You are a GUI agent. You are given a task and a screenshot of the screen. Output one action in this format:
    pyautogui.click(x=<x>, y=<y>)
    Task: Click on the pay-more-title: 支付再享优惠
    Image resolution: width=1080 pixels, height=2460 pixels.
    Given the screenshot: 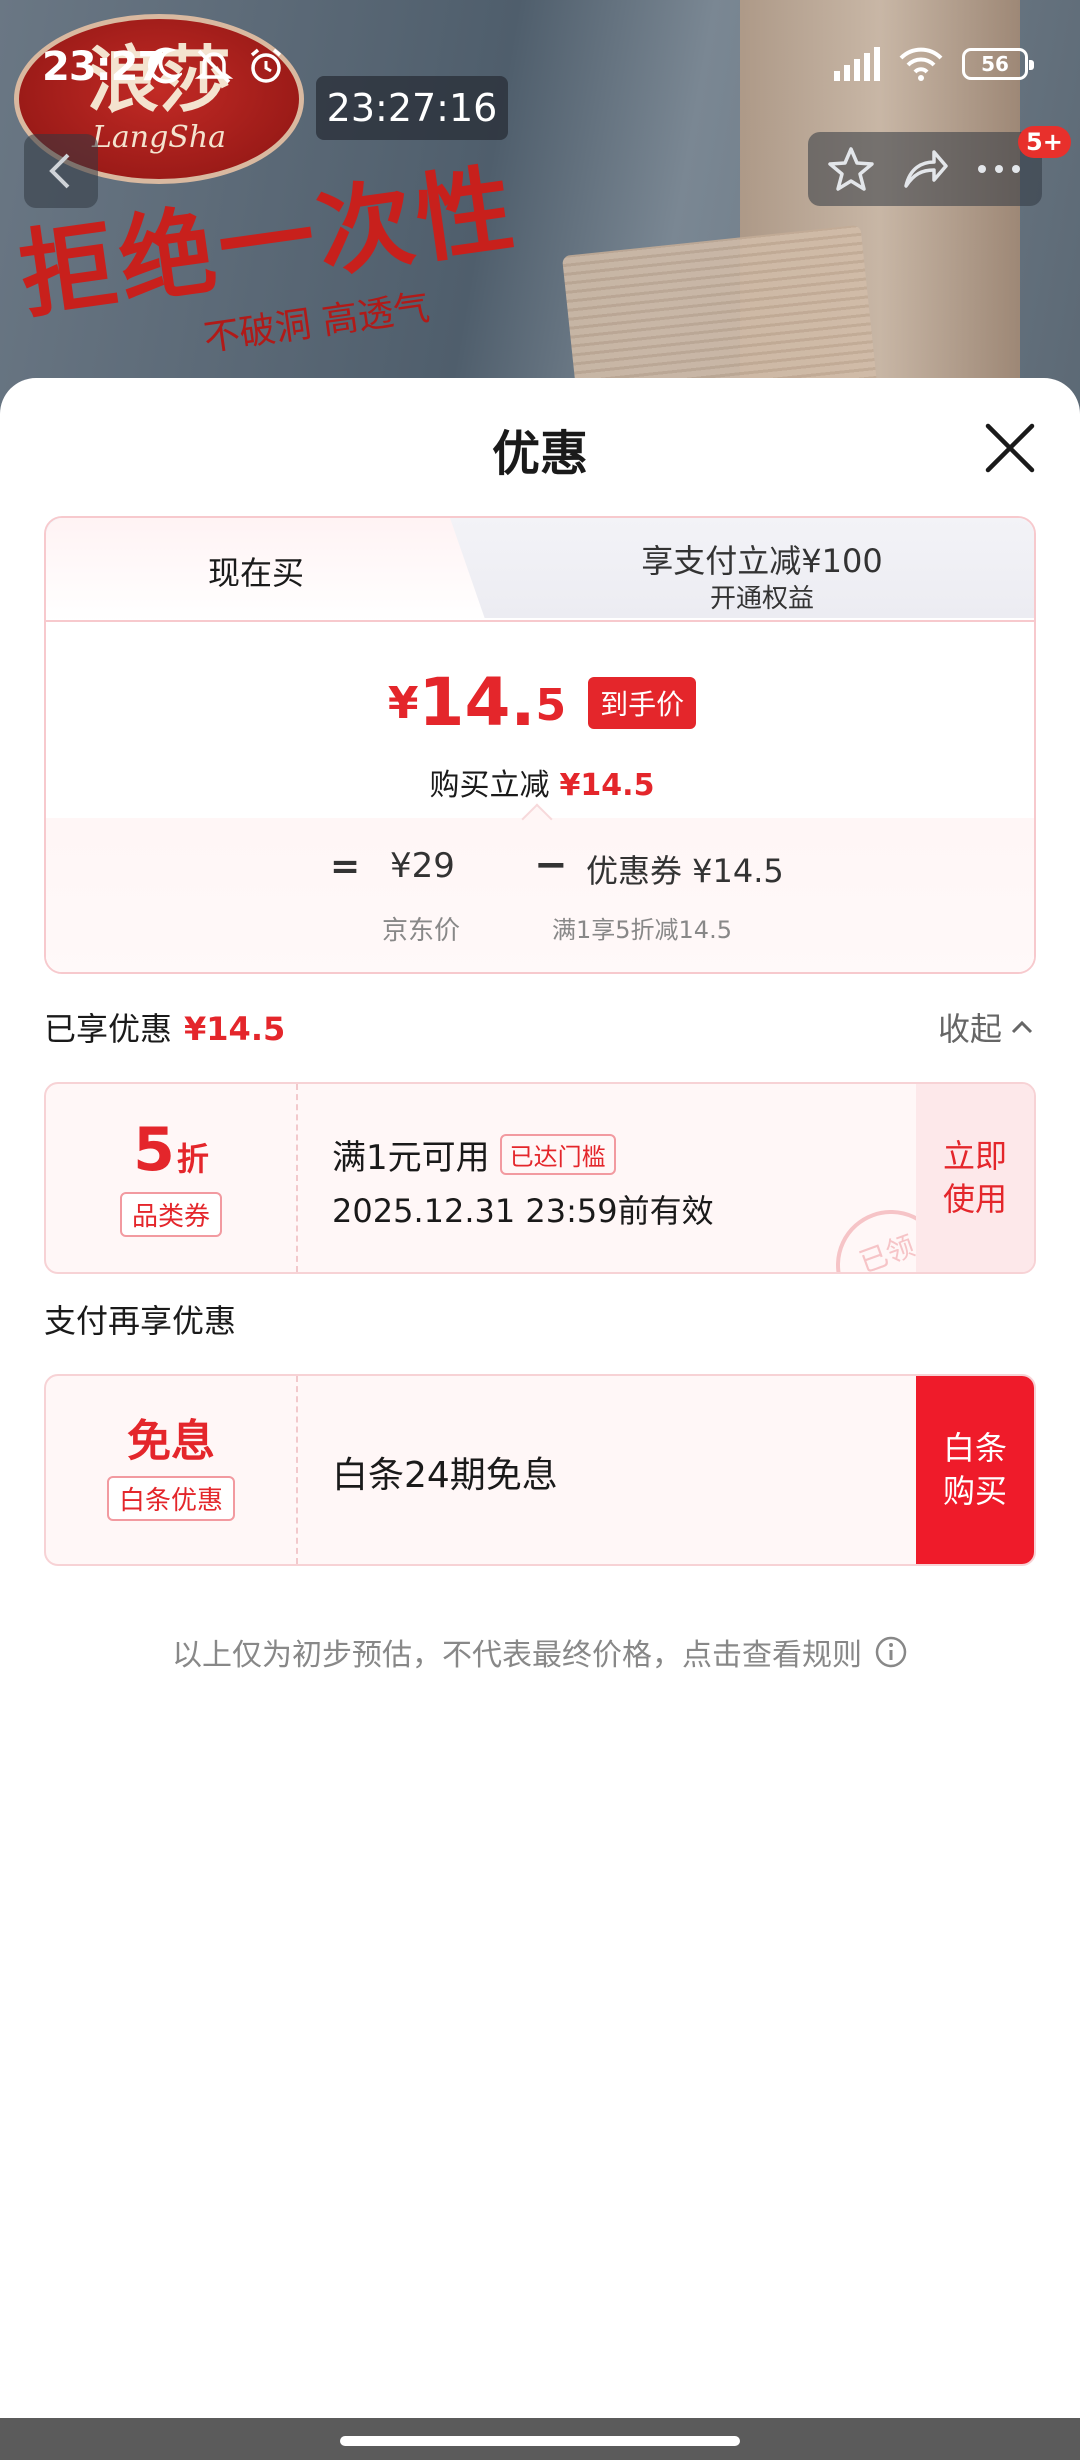 What is the action you would take?
    pyautogui.click(x=140, y=1321)
    